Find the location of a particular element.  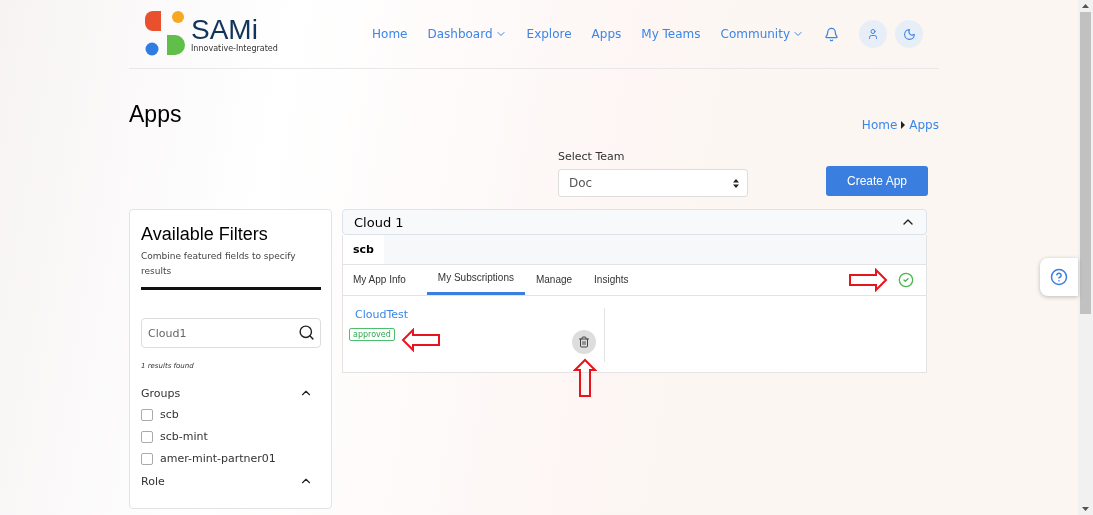

brand-name: SAMi is located at coordinates (224, 29).